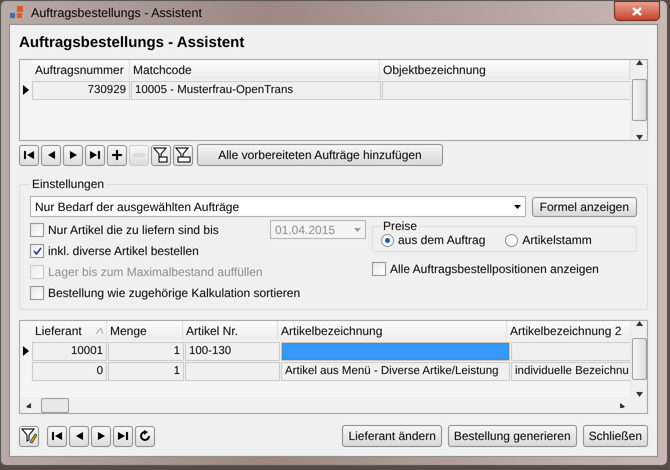 Image resolution: width=670 pixels, height=470 pixels. What do you see at coordinates (174, 293) in the screenshot?
I see `checkbox-label: Bestellung wie zugehörige Kalkulation sortieren` at bounding box center [174, 293].